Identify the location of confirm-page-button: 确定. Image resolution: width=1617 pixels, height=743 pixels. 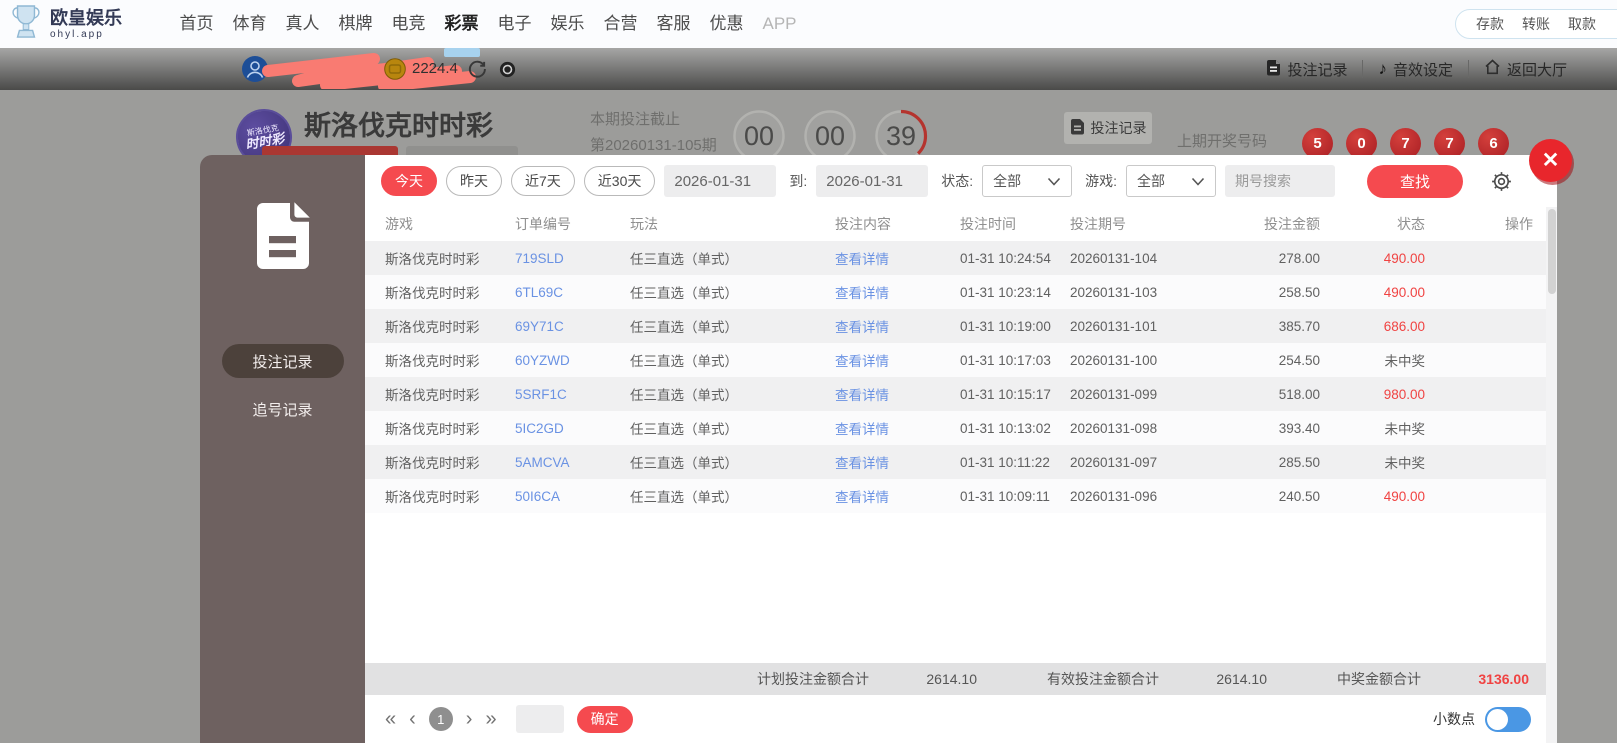
(604, 719).